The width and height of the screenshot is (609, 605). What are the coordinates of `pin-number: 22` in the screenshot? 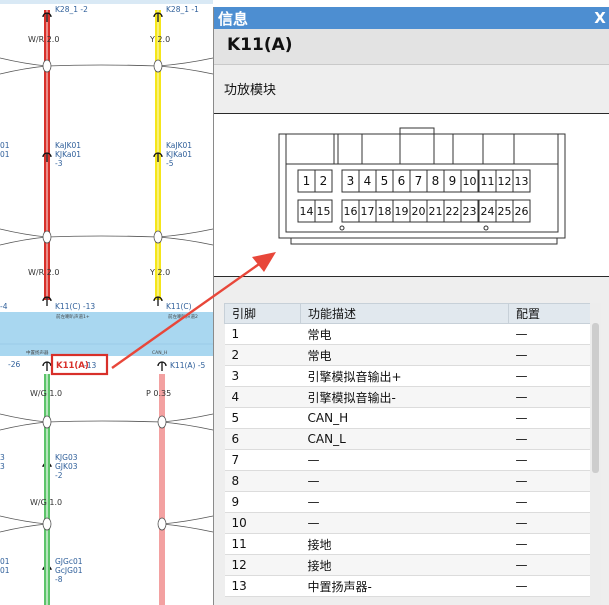 It's located at (453, 211).